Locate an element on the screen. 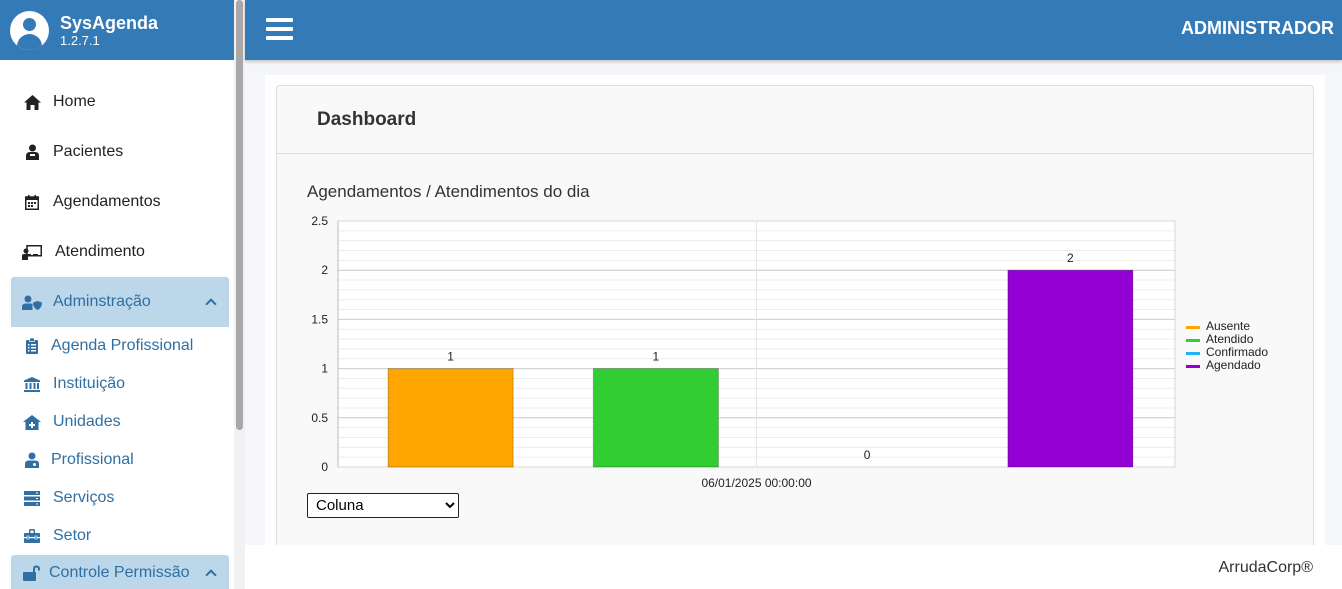  submenu-item-unidades: Unidades is located at coordinates (120, 422).